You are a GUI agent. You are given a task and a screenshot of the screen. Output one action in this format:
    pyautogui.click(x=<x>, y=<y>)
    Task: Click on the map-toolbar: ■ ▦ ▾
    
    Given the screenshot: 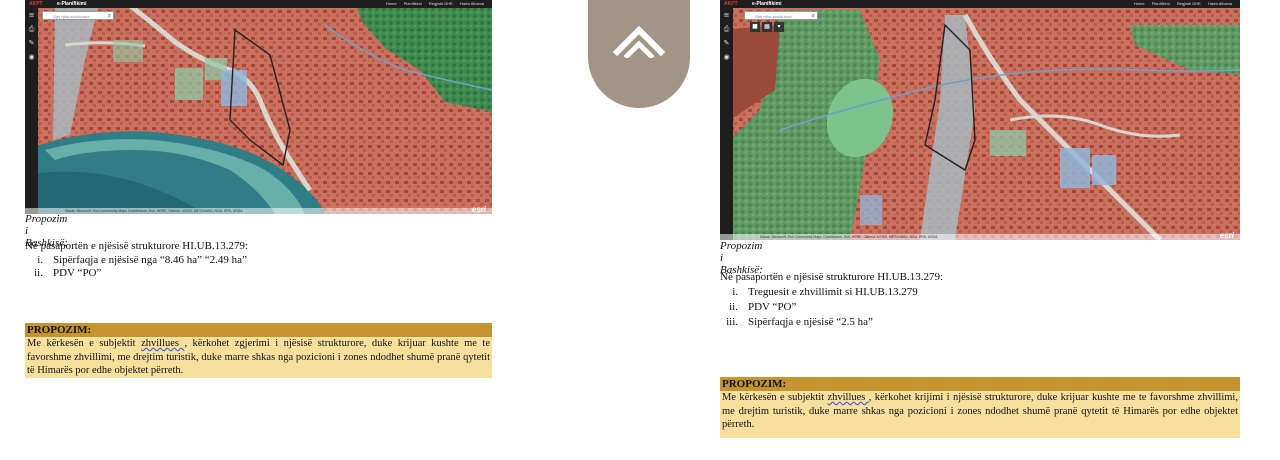 What is the action you would take?
    pyautogui.click(x=767, y=27)
    